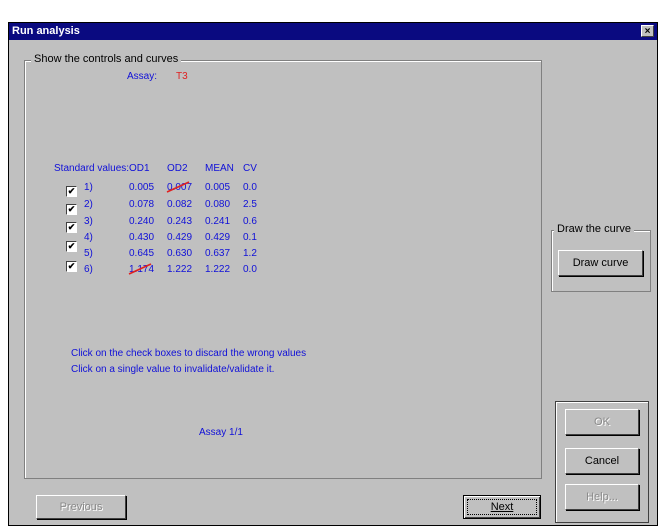  Describe the element at coordinates (71, 209) in the screenshot. I see `row-2-checkbox: ✔` at that location.